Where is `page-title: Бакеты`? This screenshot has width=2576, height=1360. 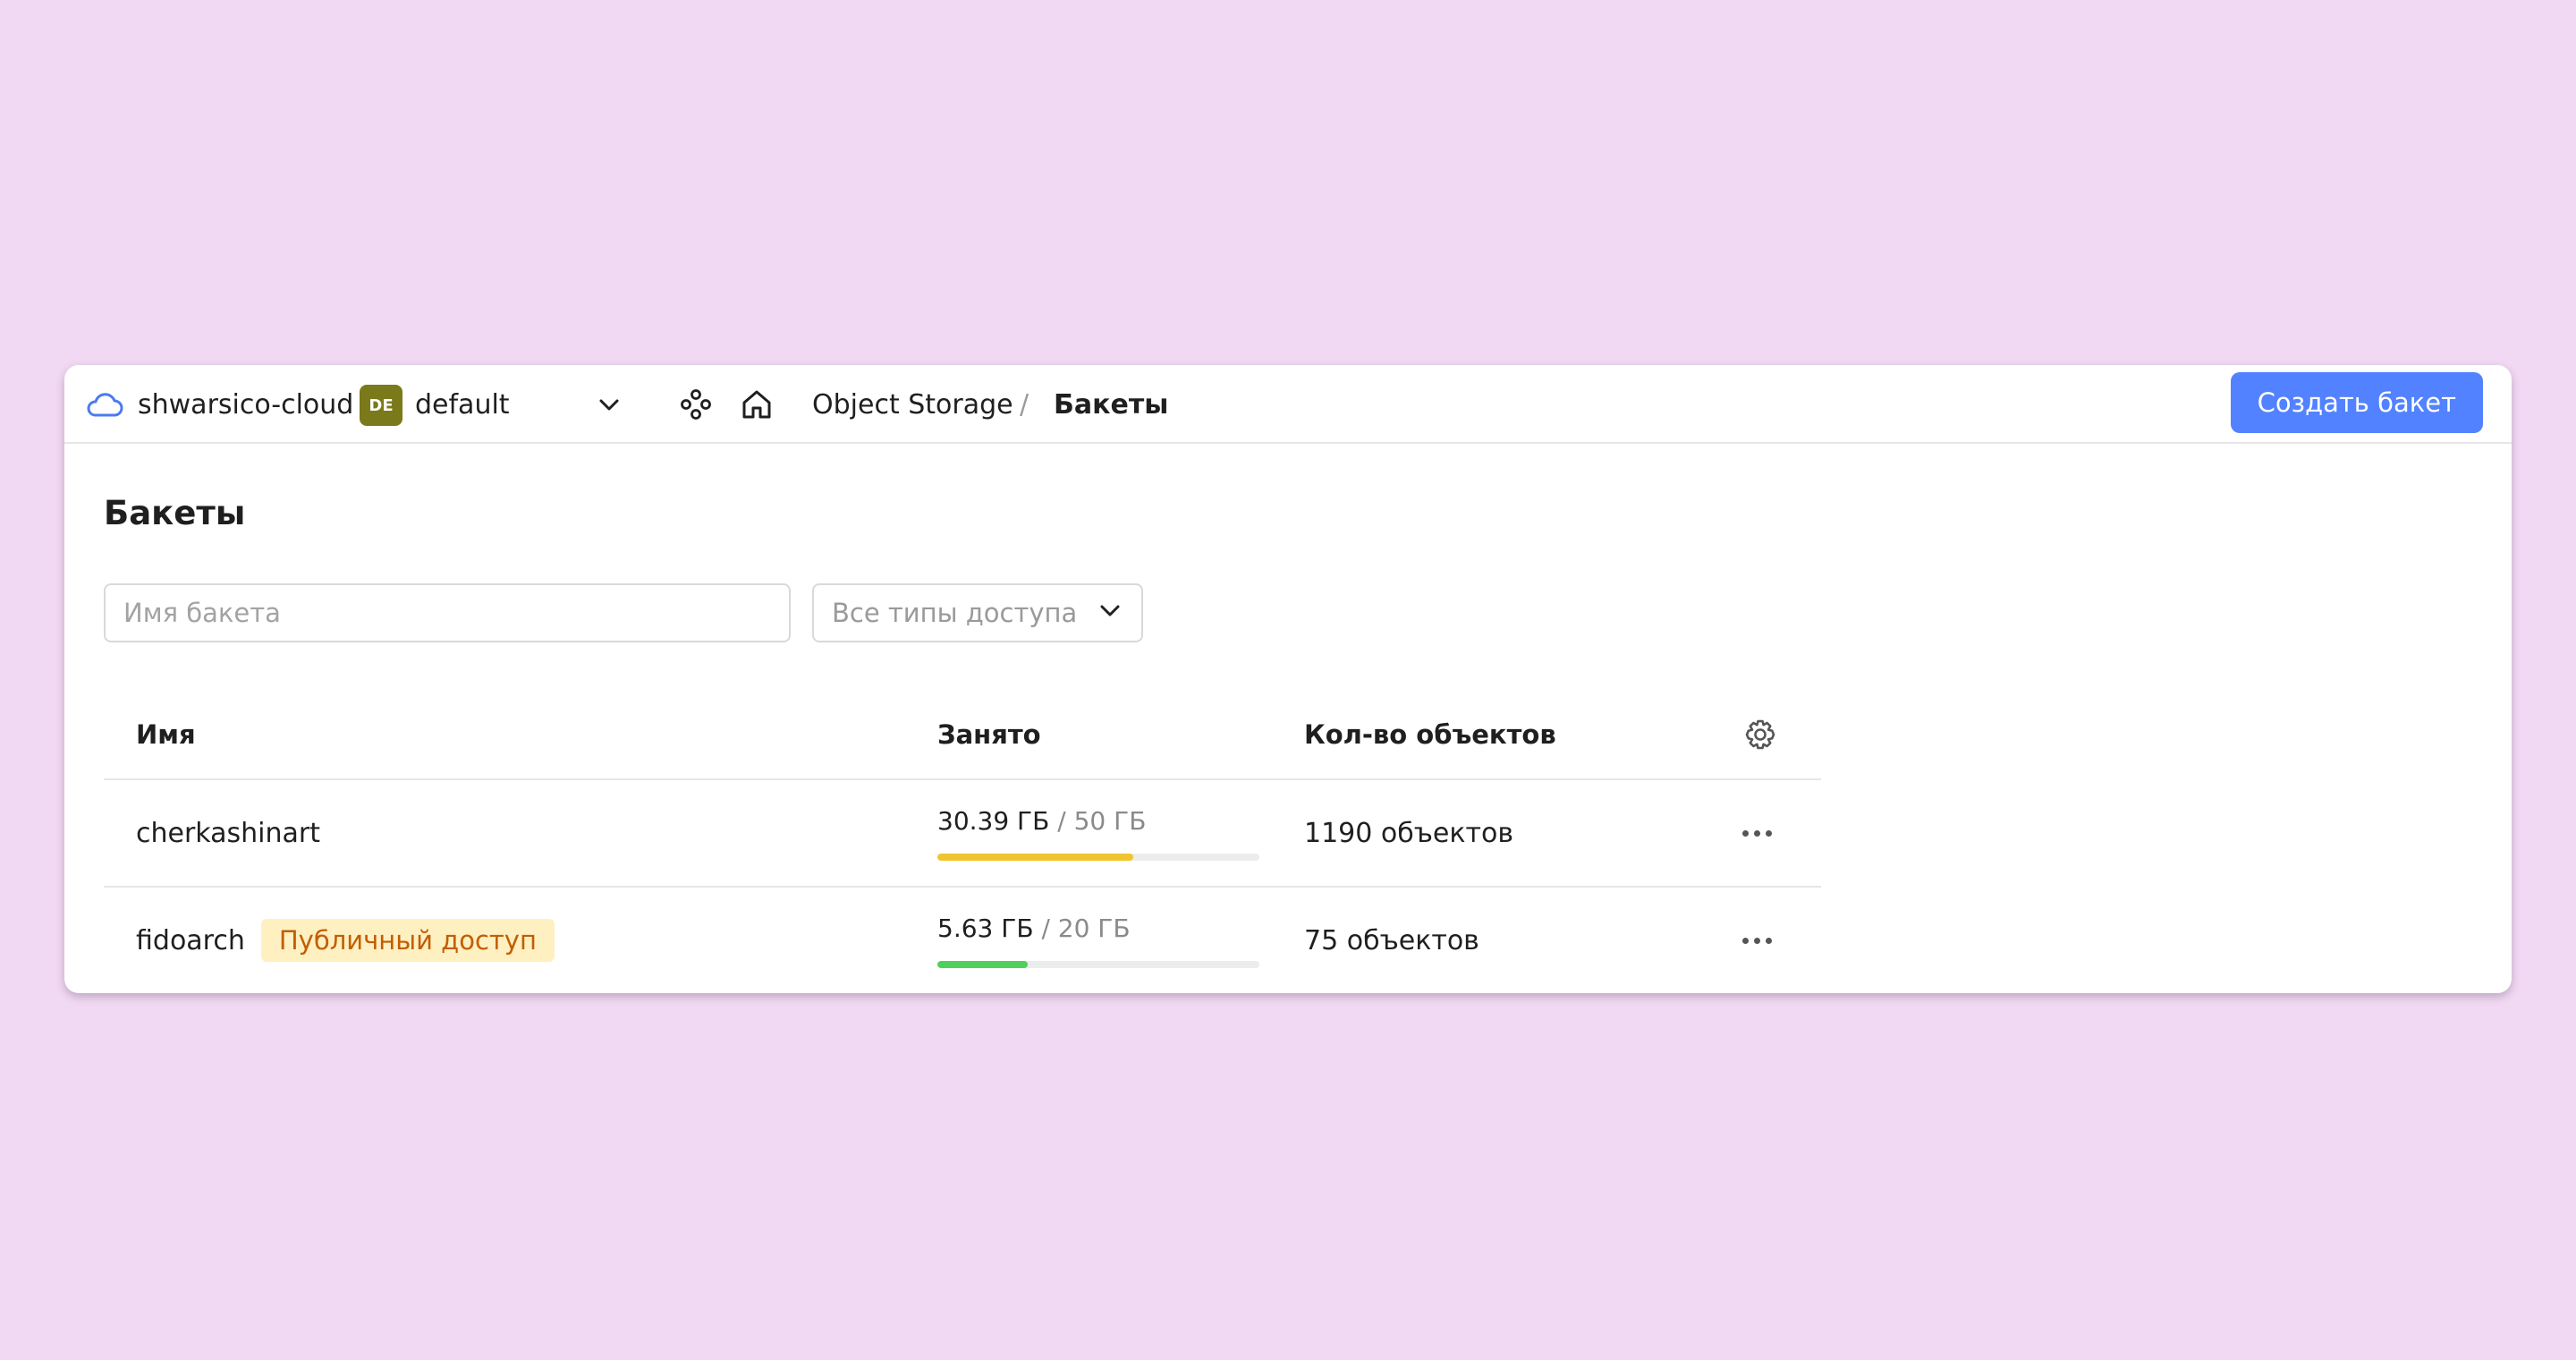
page-title: Бакеты is located at coordinates (175, 513).